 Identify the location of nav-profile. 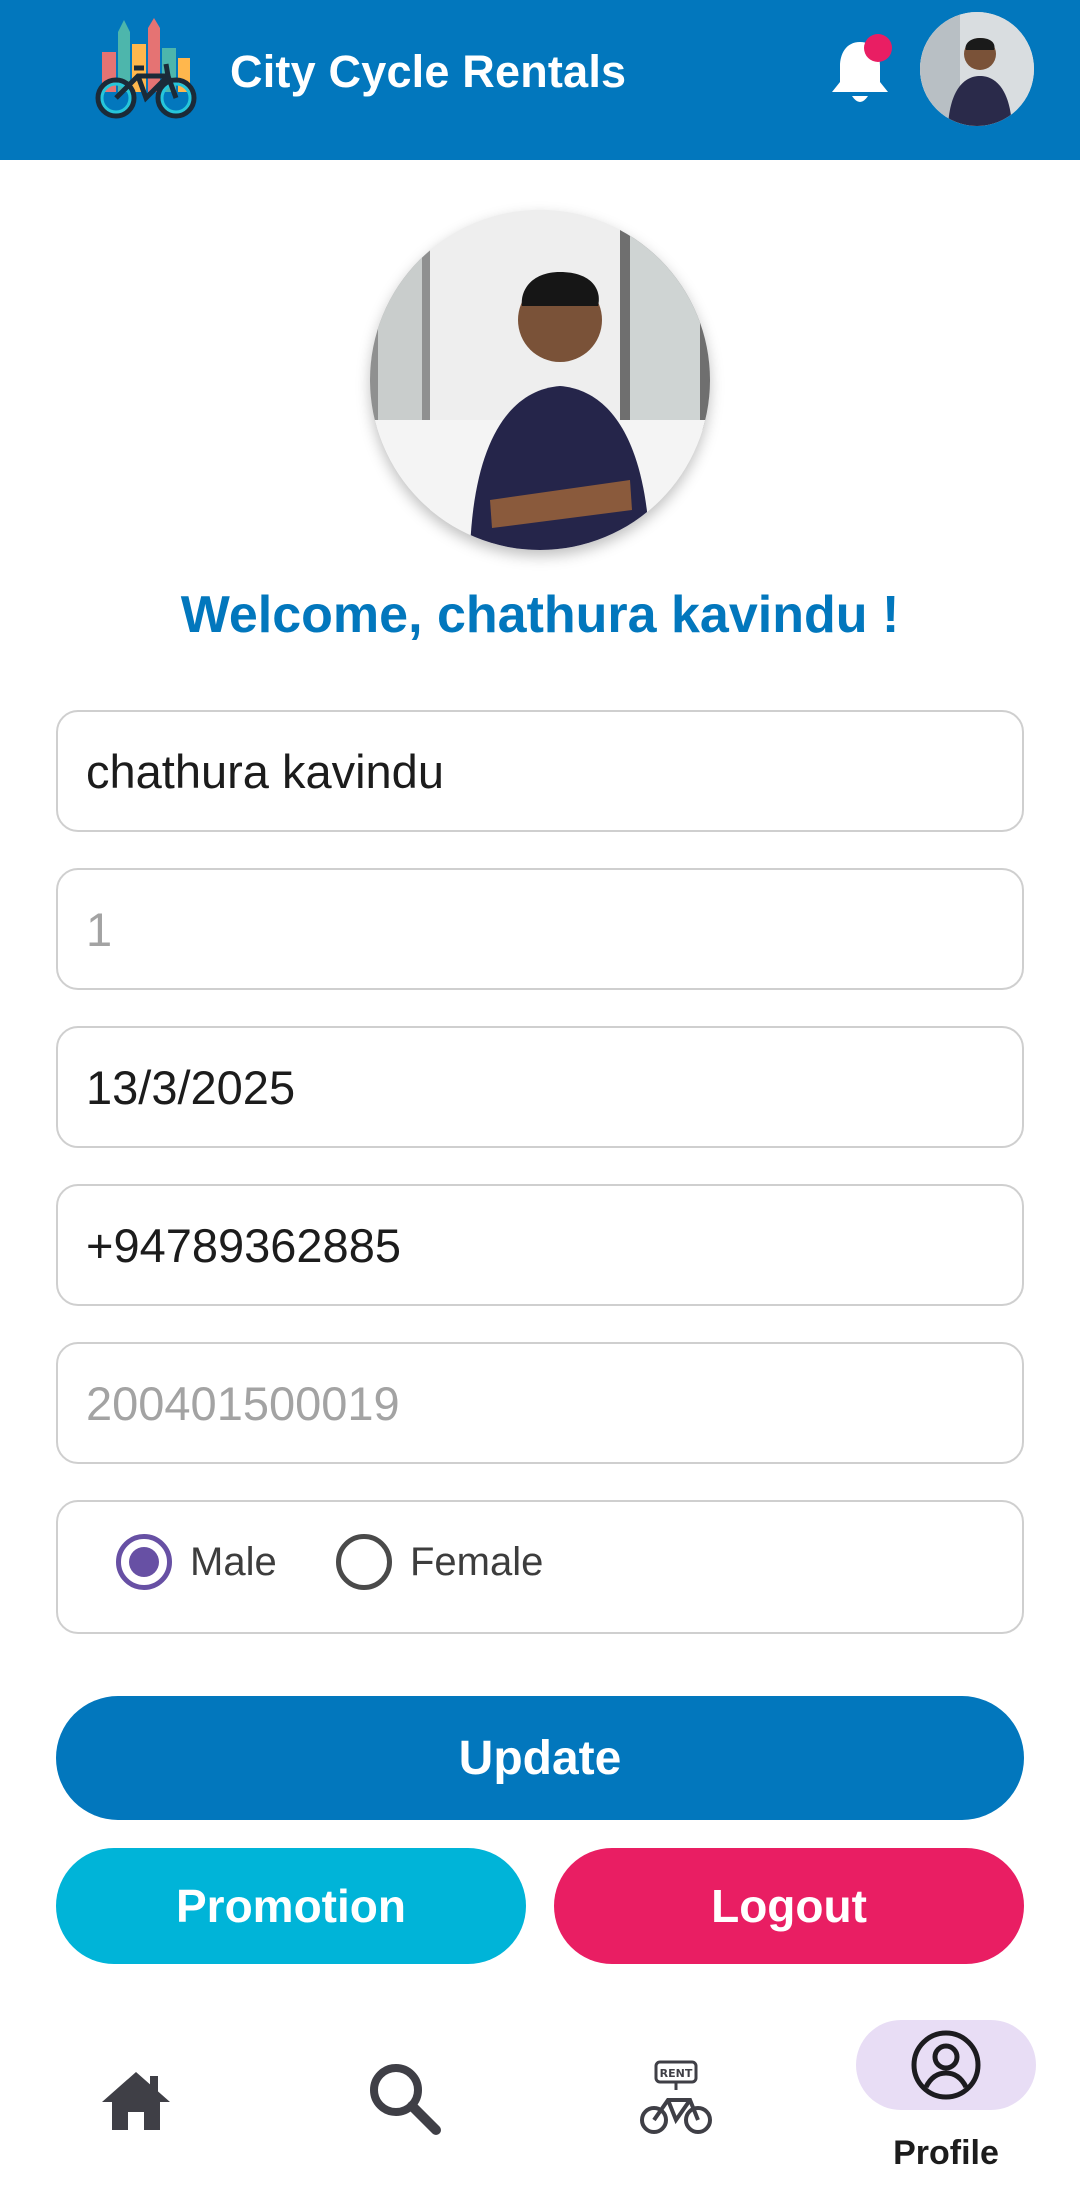
(946, 2065).